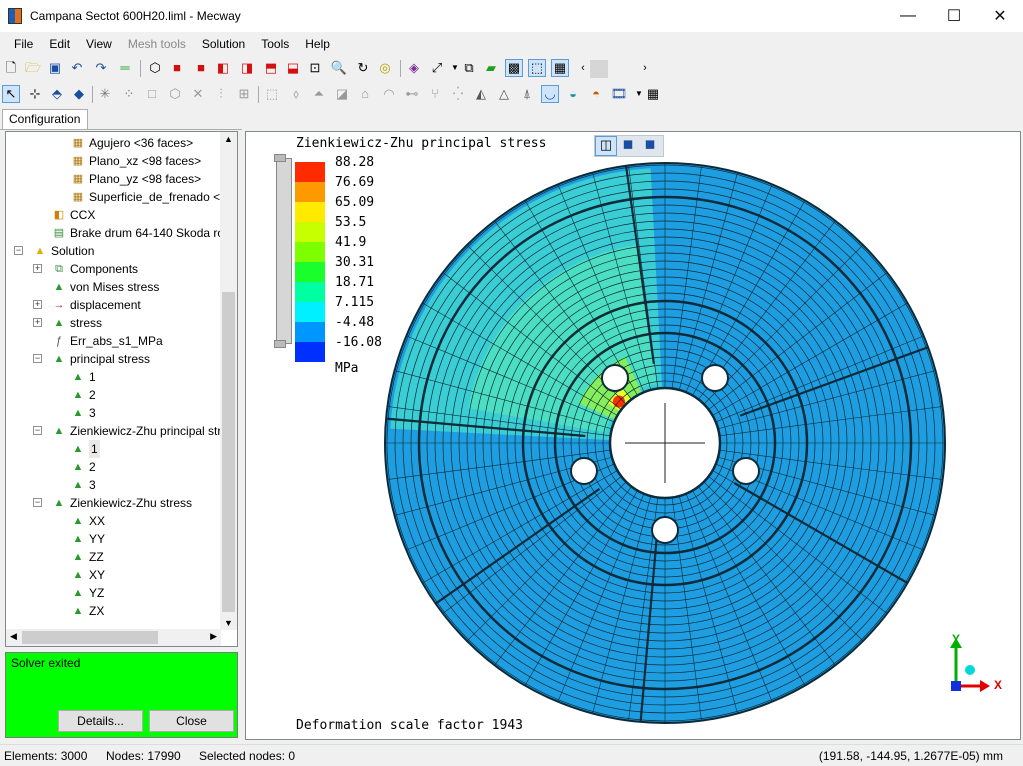  I want to click on sweep-tool-icon: ◠, so click(389, 94).